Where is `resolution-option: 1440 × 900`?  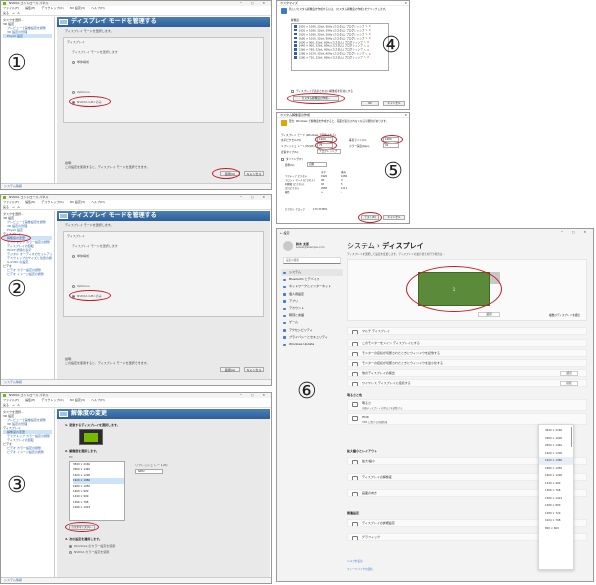
resolution-option: 1440 × 900 is located at coordinates (556, 484).